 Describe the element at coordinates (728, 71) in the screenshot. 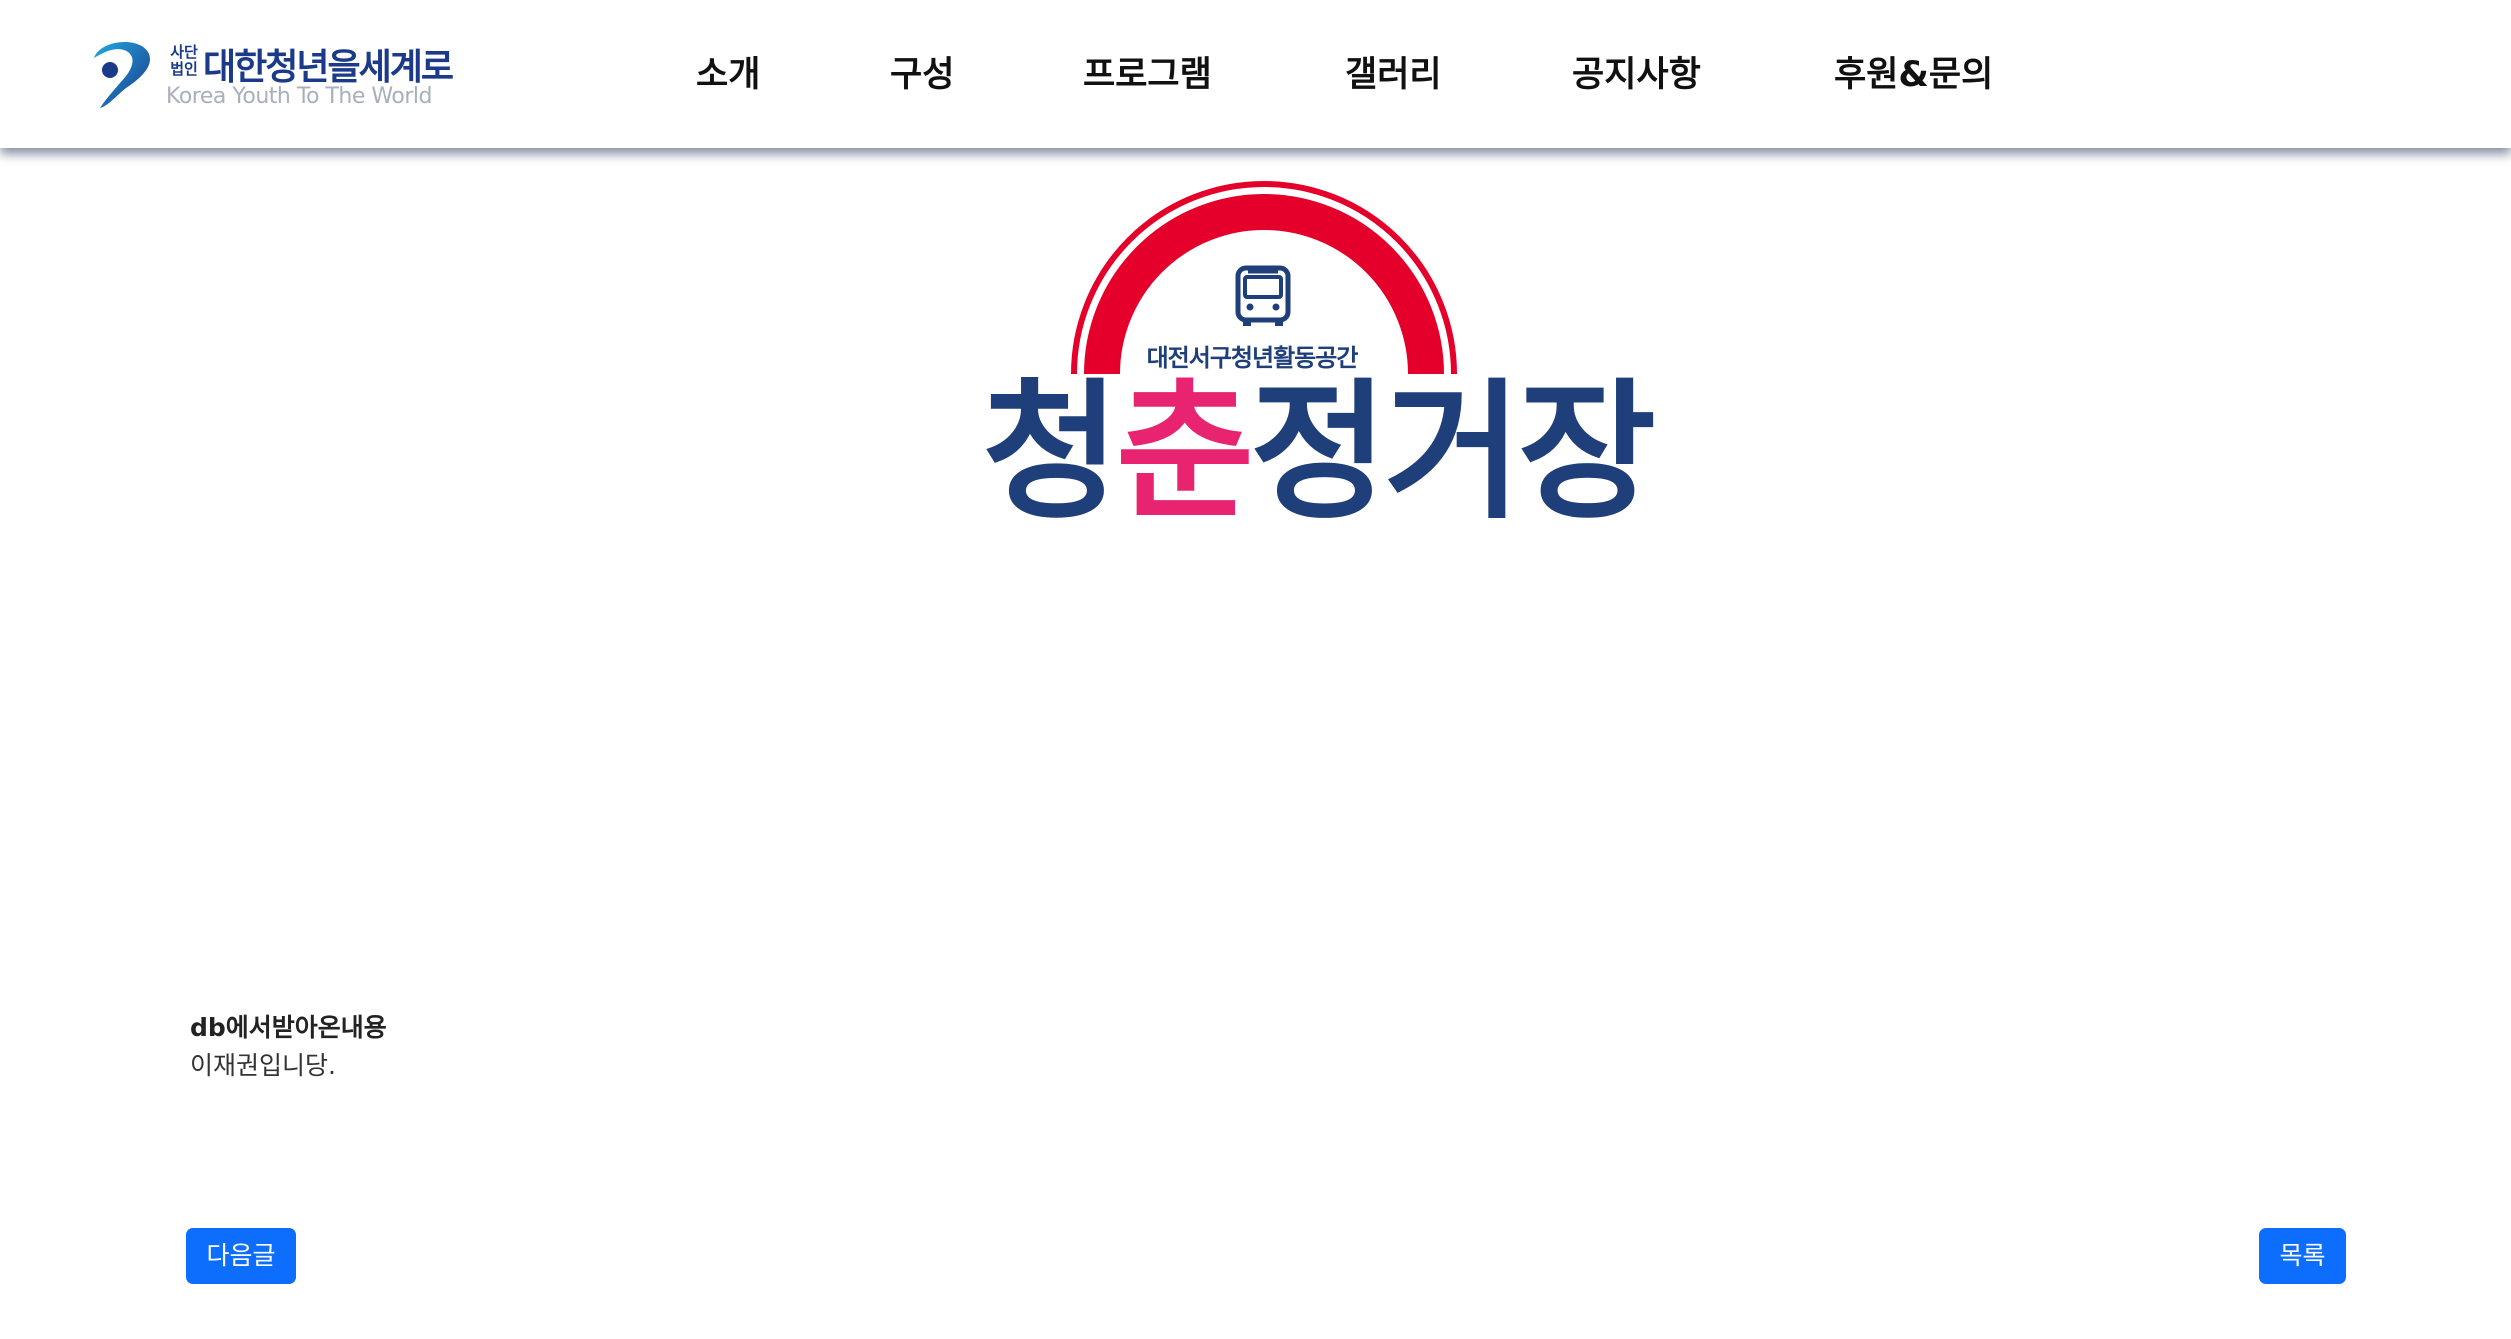

I see `nav-item-intro: 소개` at that location.